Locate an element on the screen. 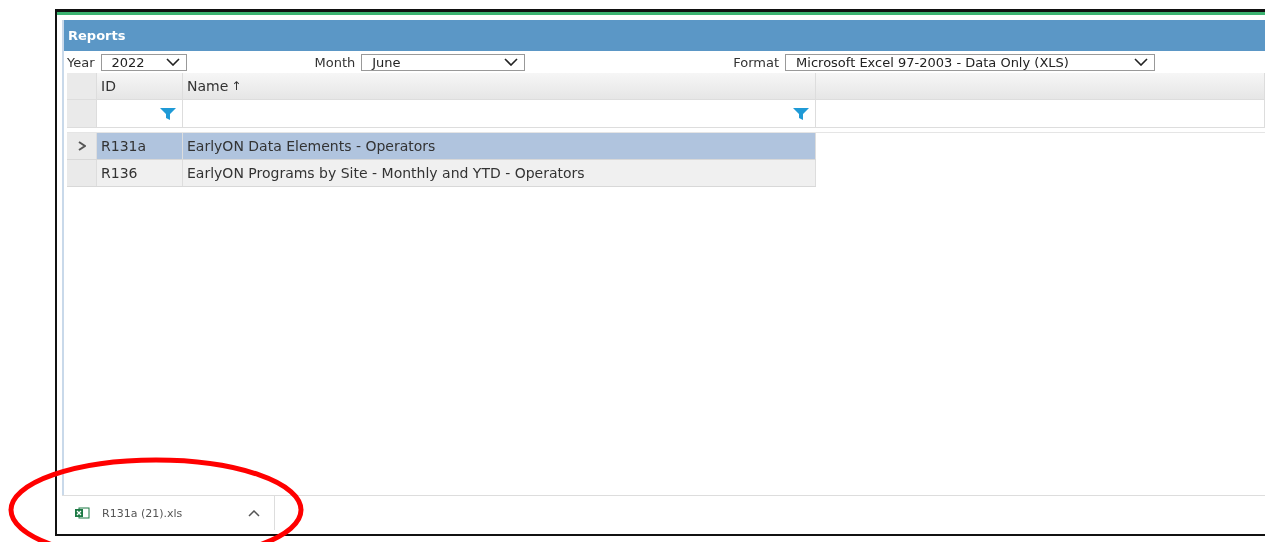 Image resolution: width=1265 pixels, height=542 pixels. column-header: Name ↑ is located at coordinates (499, 86).